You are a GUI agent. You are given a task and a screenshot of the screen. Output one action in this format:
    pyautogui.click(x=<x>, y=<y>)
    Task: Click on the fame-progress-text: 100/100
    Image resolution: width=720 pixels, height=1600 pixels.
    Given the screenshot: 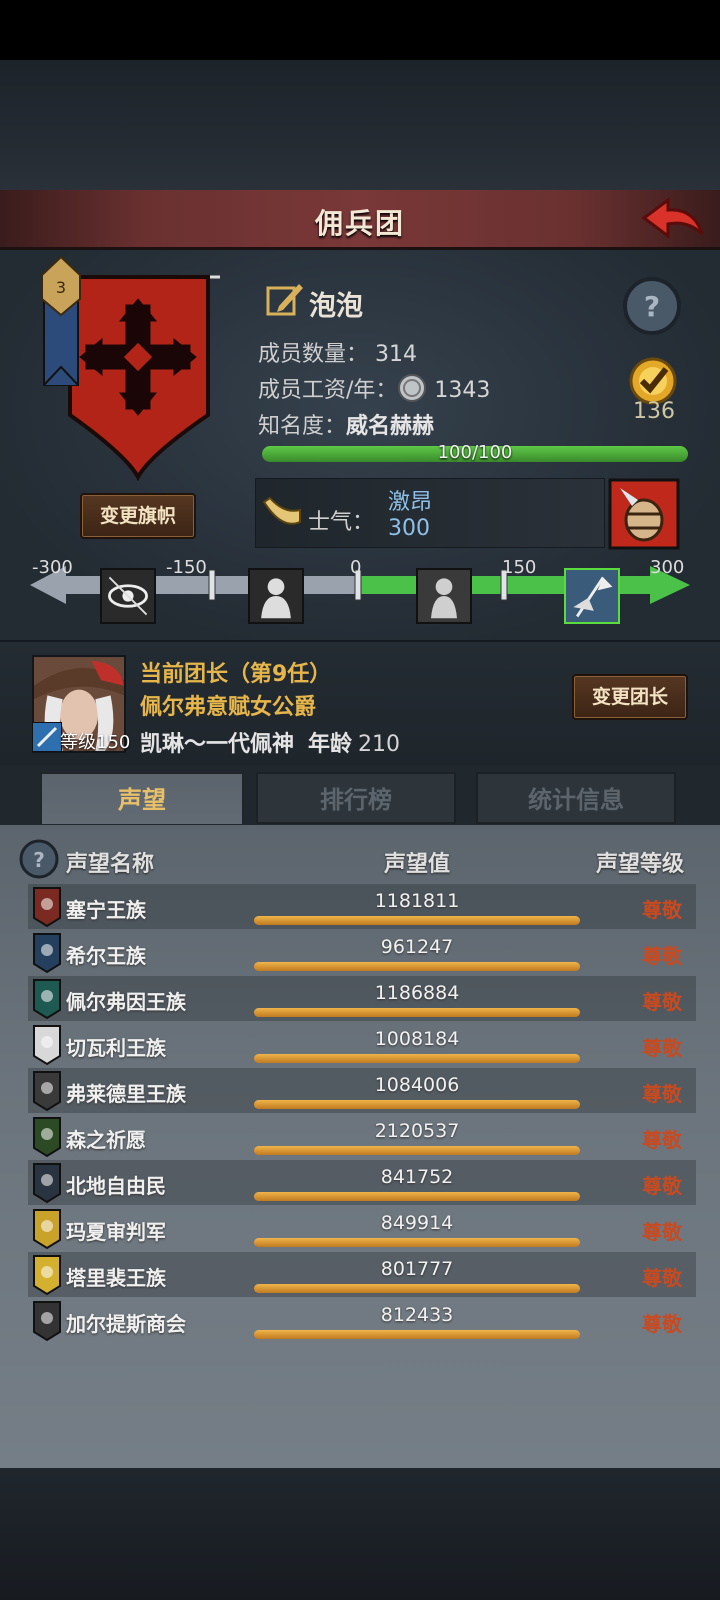 What is the action you would take?
    pyautogui.click(x=475, y=452)
    